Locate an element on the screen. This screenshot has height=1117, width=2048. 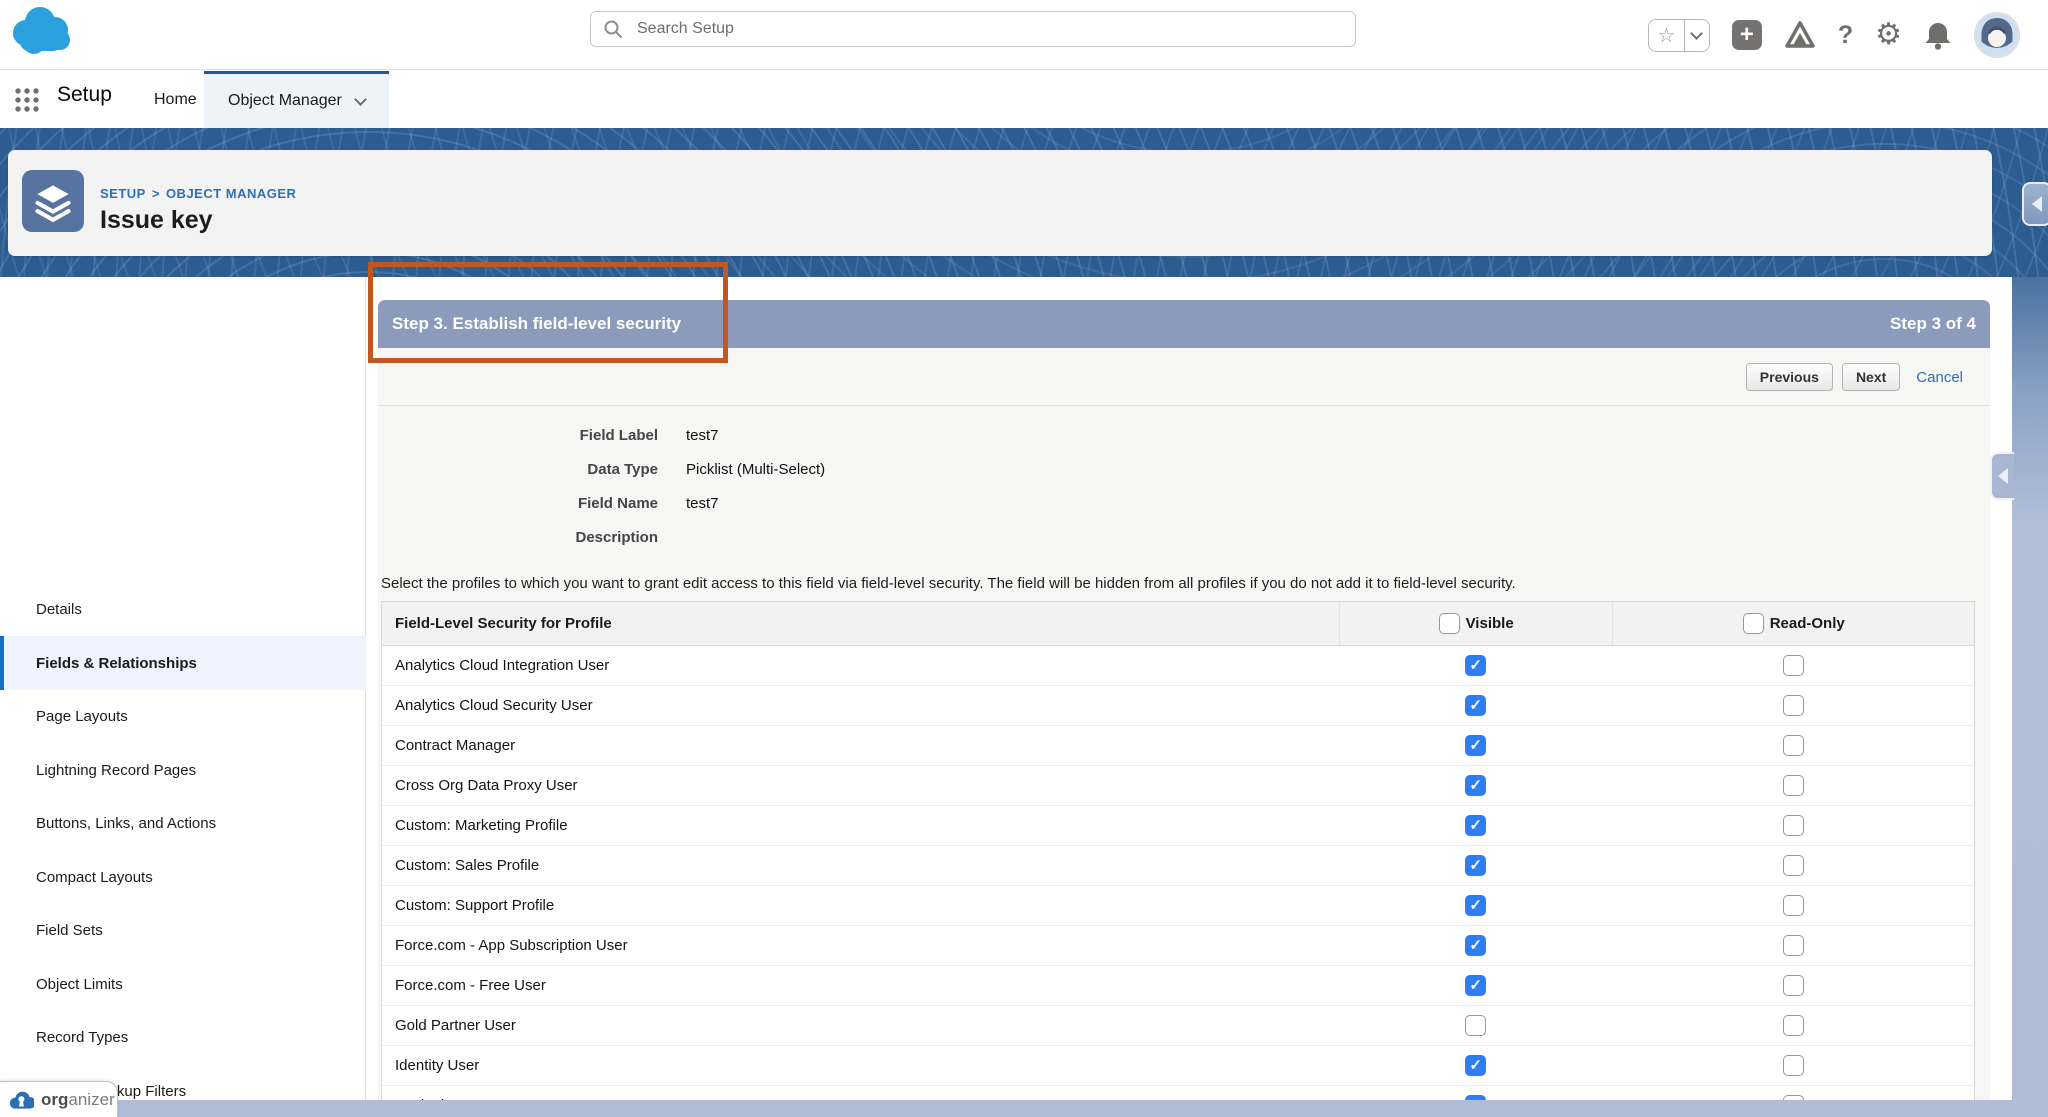
collapse-tab-top is located at coordinates (2035, 204).